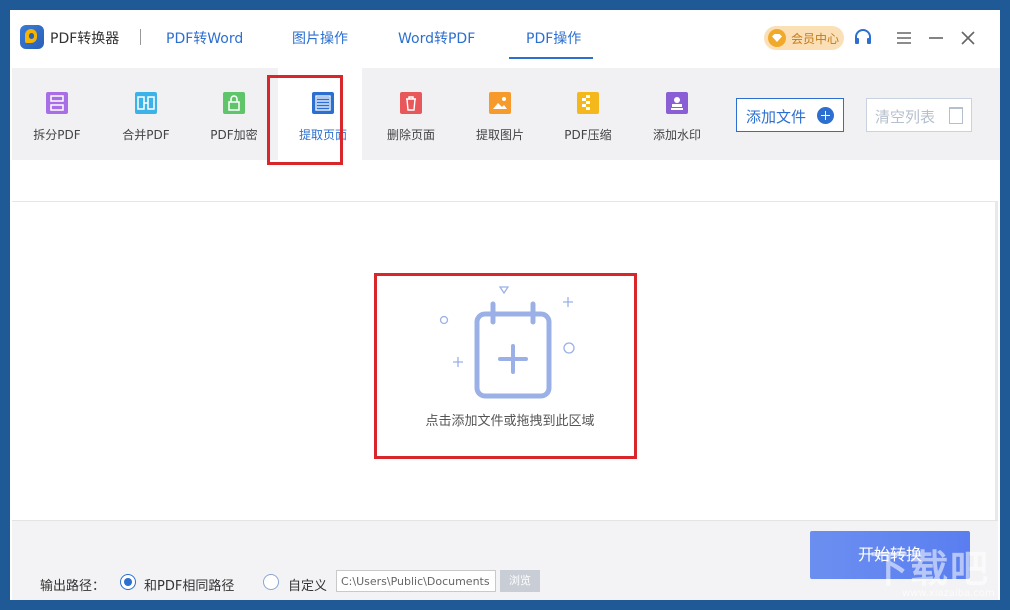  Describe the element at coordinates (146, 135) in the screenshot. I see `tool-label: 合并PDF` at that location.